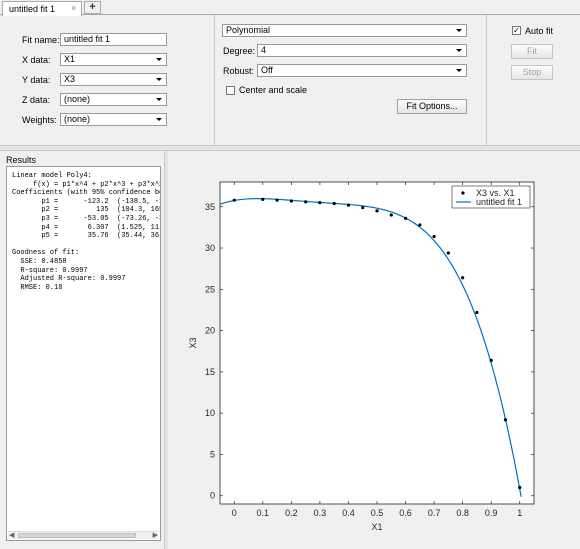  What do you see at coordinates (113, 59) in the screenshot?
I see `x-data-select: X1` at bounding box center [113, 59].